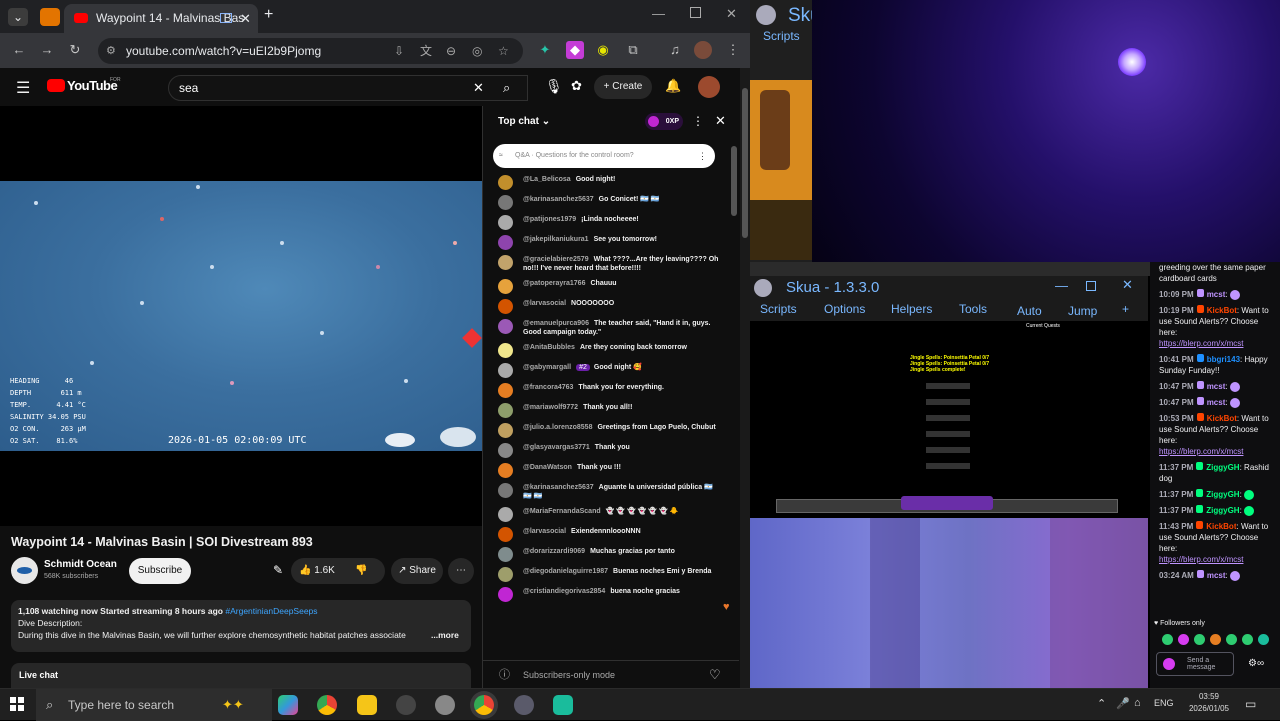 Image resolution: width=1280 pixels, height=721 pixels. Describe the element at coordinates (623, 87) in the screenshot. I see `create-button: + Create` at that location.